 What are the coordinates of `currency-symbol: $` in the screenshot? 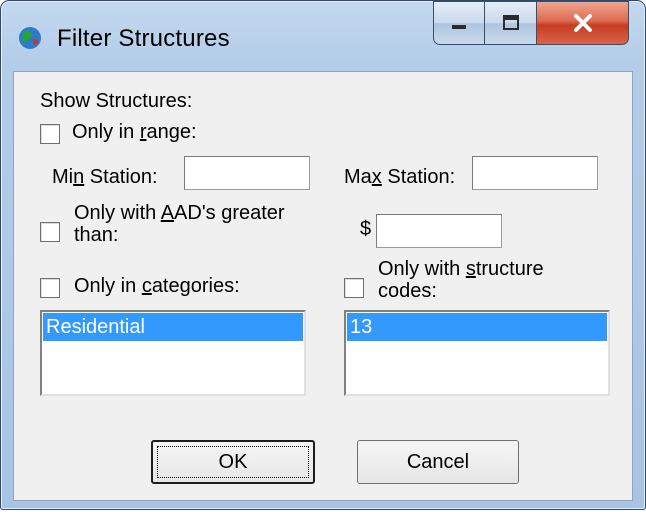 It's located at (366, 229).